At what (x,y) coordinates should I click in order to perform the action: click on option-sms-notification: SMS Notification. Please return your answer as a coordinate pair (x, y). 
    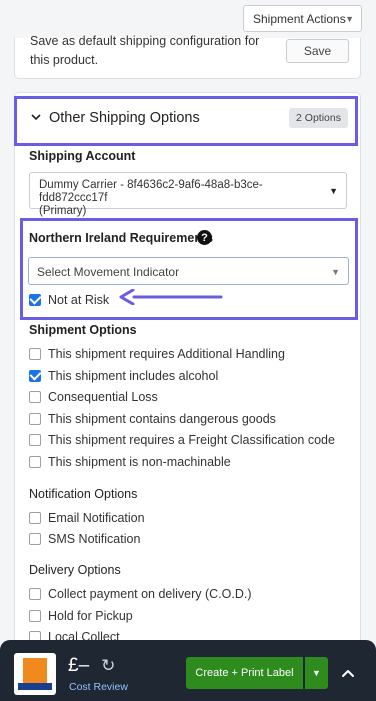
    Looking at the image, I should click on (84, 539).